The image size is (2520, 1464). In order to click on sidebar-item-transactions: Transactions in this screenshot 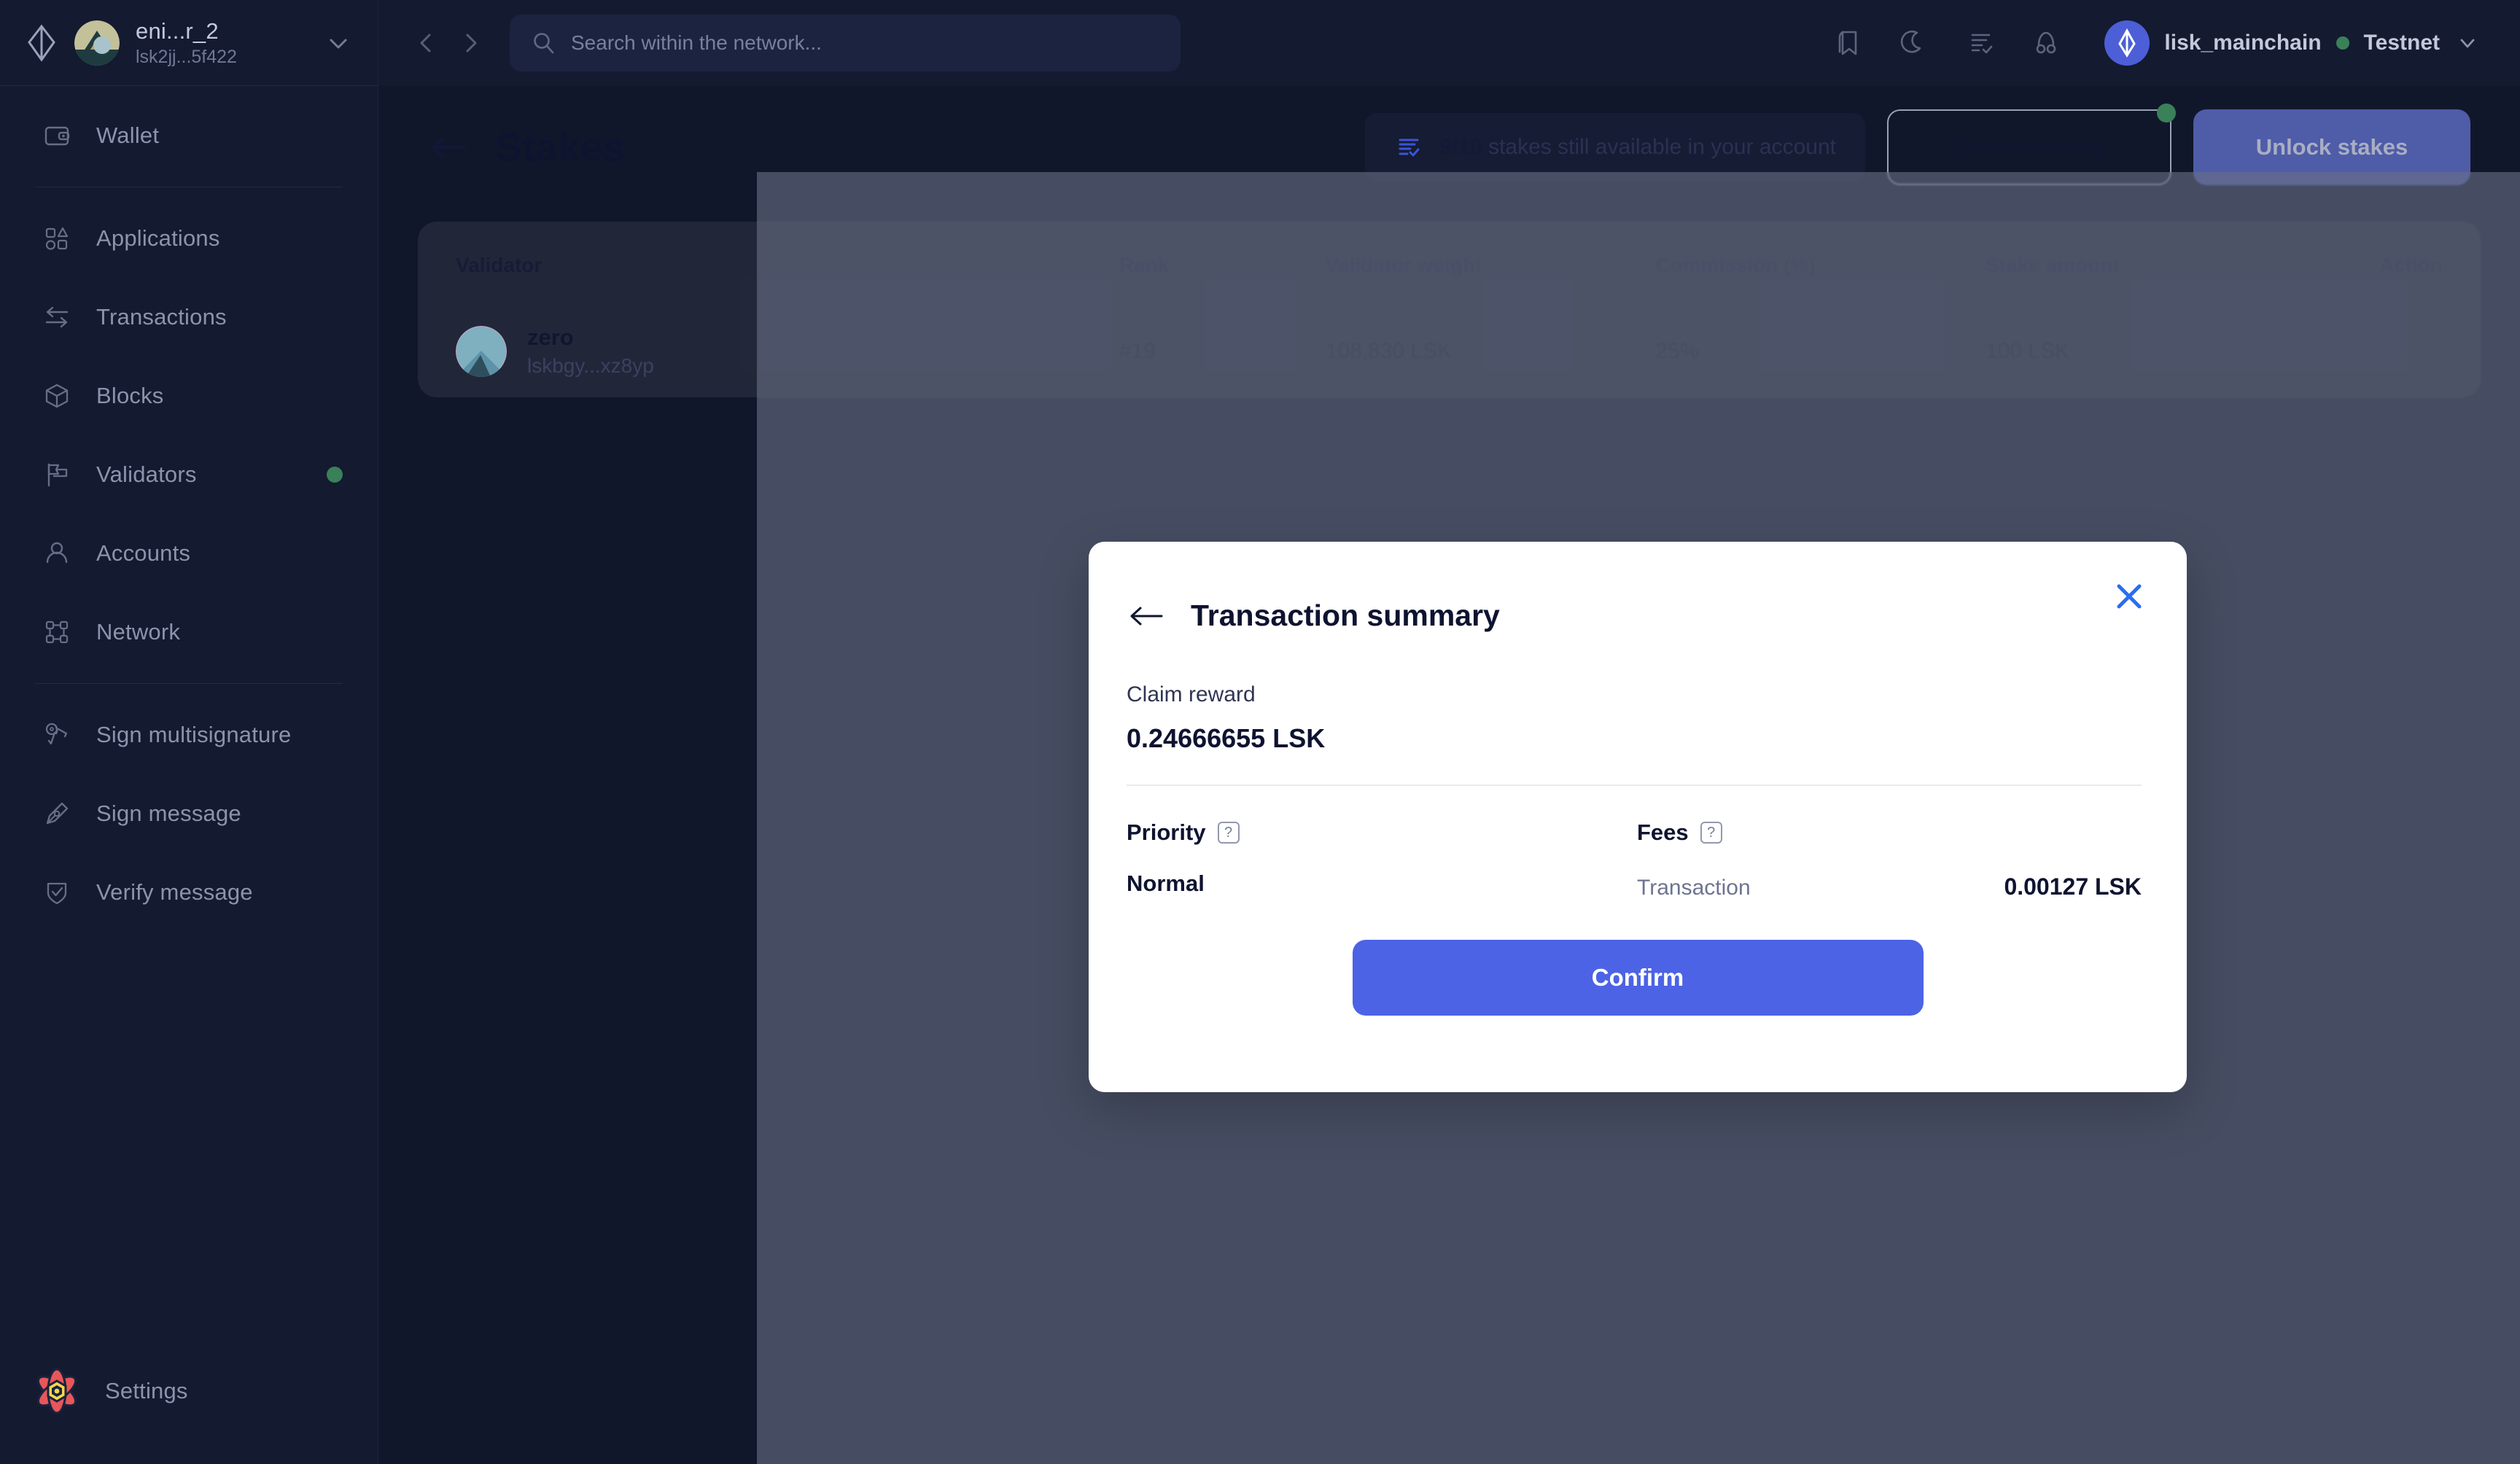, I will do `click(189, 317)`.